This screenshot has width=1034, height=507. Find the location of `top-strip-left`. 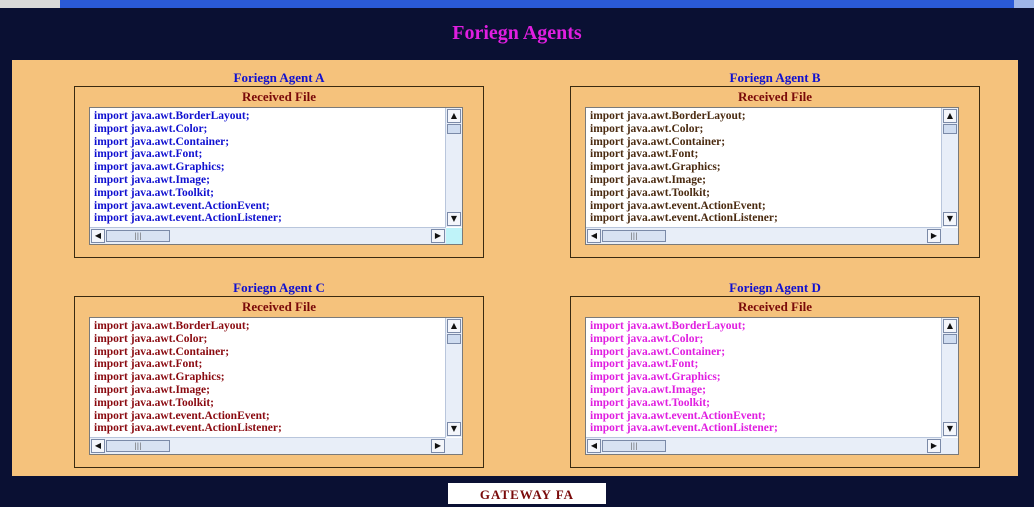

top-strip-left is located at coordinates (30, 4).